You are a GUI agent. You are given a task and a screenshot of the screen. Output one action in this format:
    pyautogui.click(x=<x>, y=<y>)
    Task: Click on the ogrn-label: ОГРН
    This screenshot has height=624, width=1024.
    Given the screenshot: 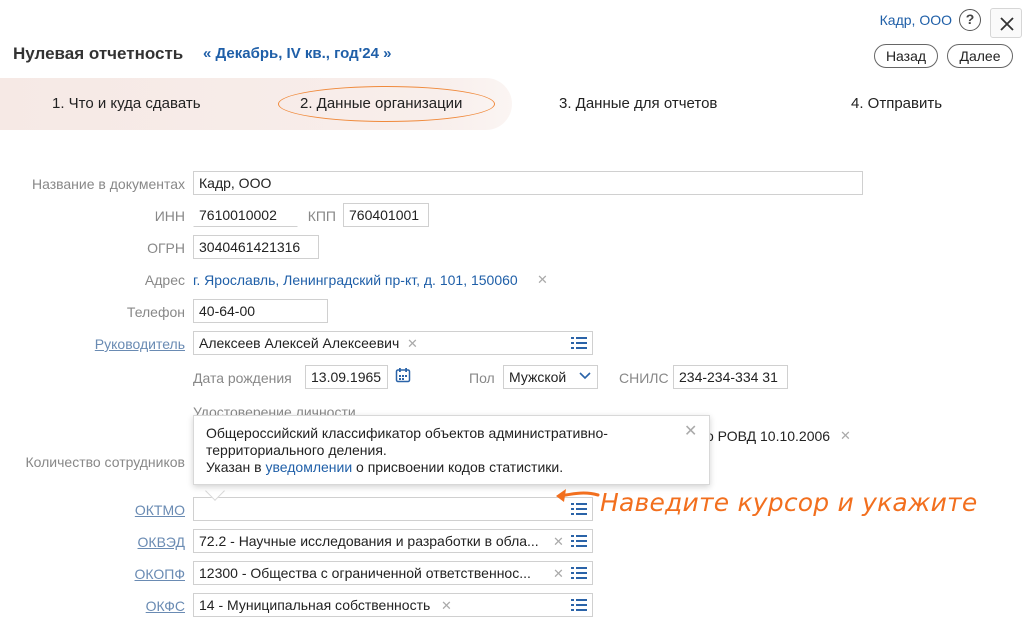 What is the action you would take?
    pyautogui.click(x=166, y=248)
    